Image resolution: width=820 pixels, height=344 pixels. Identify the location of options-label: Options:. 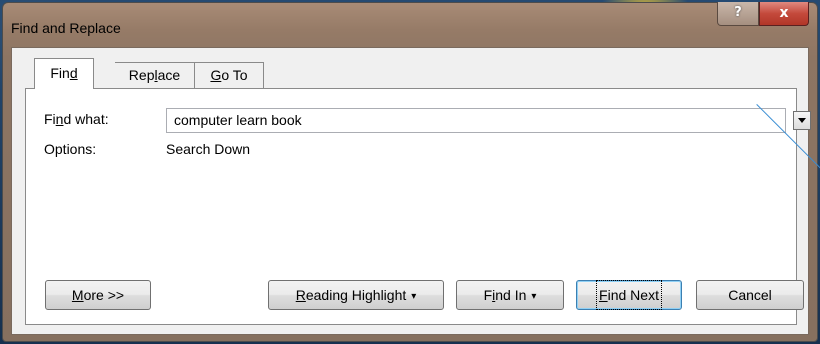
(70, 149).